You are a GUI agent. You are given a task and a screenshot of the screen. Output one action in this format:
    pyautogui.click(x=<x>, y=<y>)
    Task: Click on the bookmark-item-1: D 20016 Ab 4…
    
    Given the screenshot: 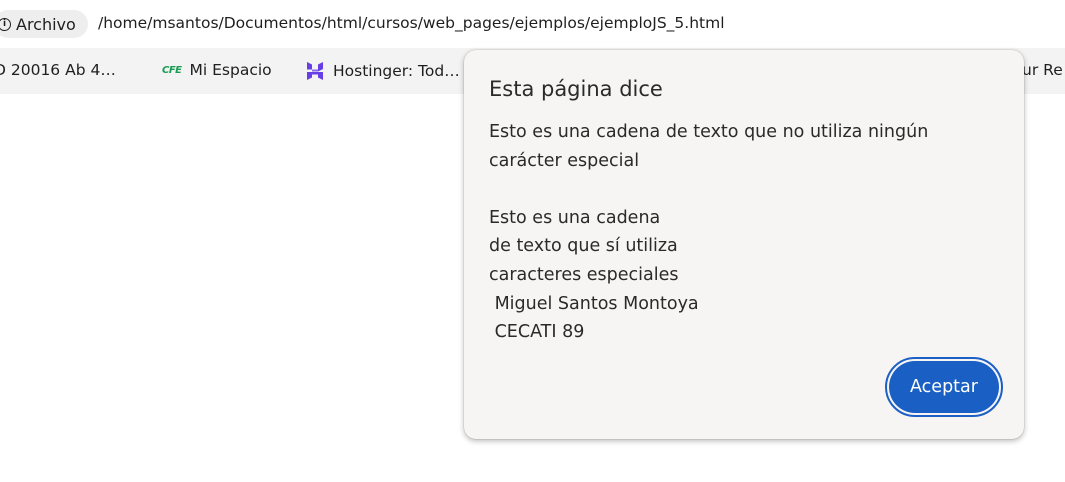 What is the action you would take?
    pyautogui.click(x=58, y=70)
    